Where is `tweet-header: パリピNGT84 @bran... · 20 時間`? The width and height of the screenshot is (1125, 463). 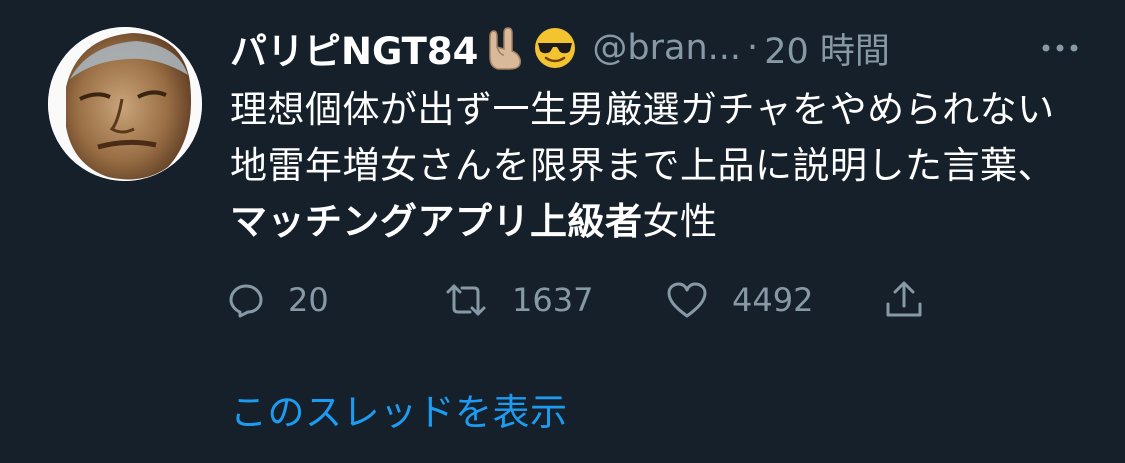 tweet-header: パリピNGT84 @bran... · 20 時間 is located at coordinates (670, 48).